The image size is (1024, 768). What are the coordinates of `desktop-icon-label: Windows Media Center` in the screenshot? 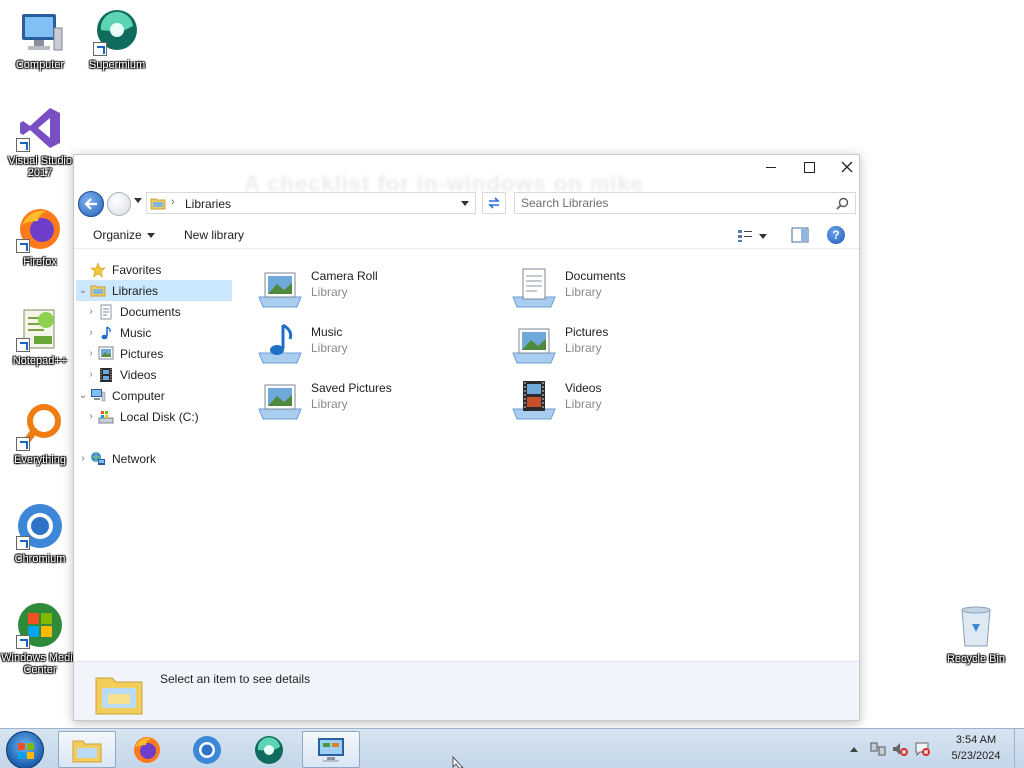 It's located at (40, 664).